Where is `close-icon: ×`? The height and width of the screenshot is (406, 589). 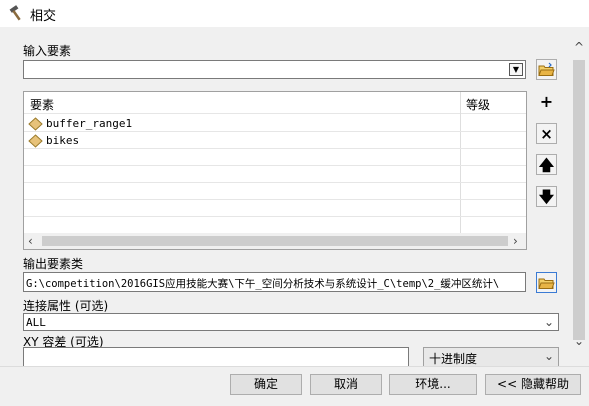 close-icon: × is located at coordinates (546, 134).